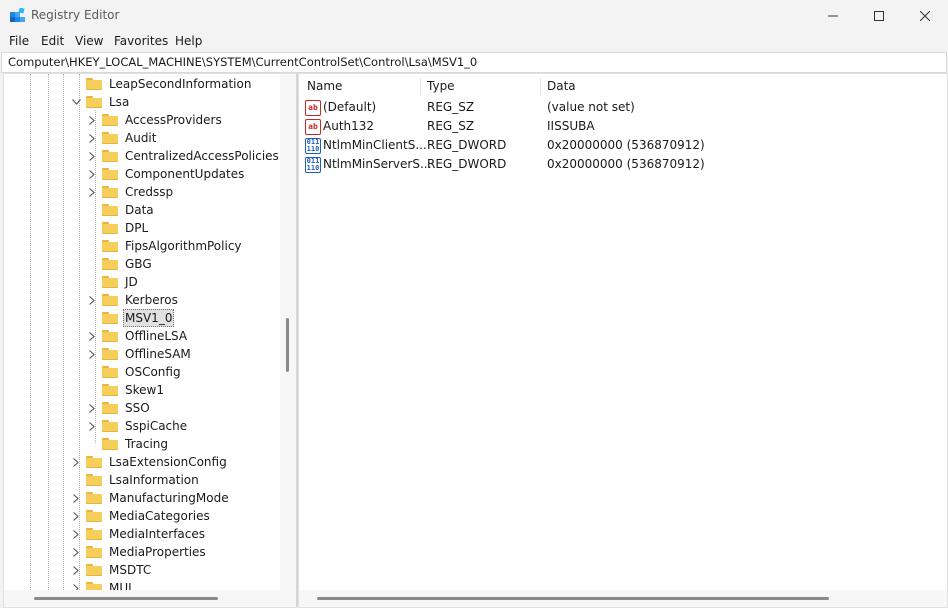  What do you see at coordinates (133, 300) in the screenshot?
I see `tree-item: Kerberos` at bounding box center [133, 300].